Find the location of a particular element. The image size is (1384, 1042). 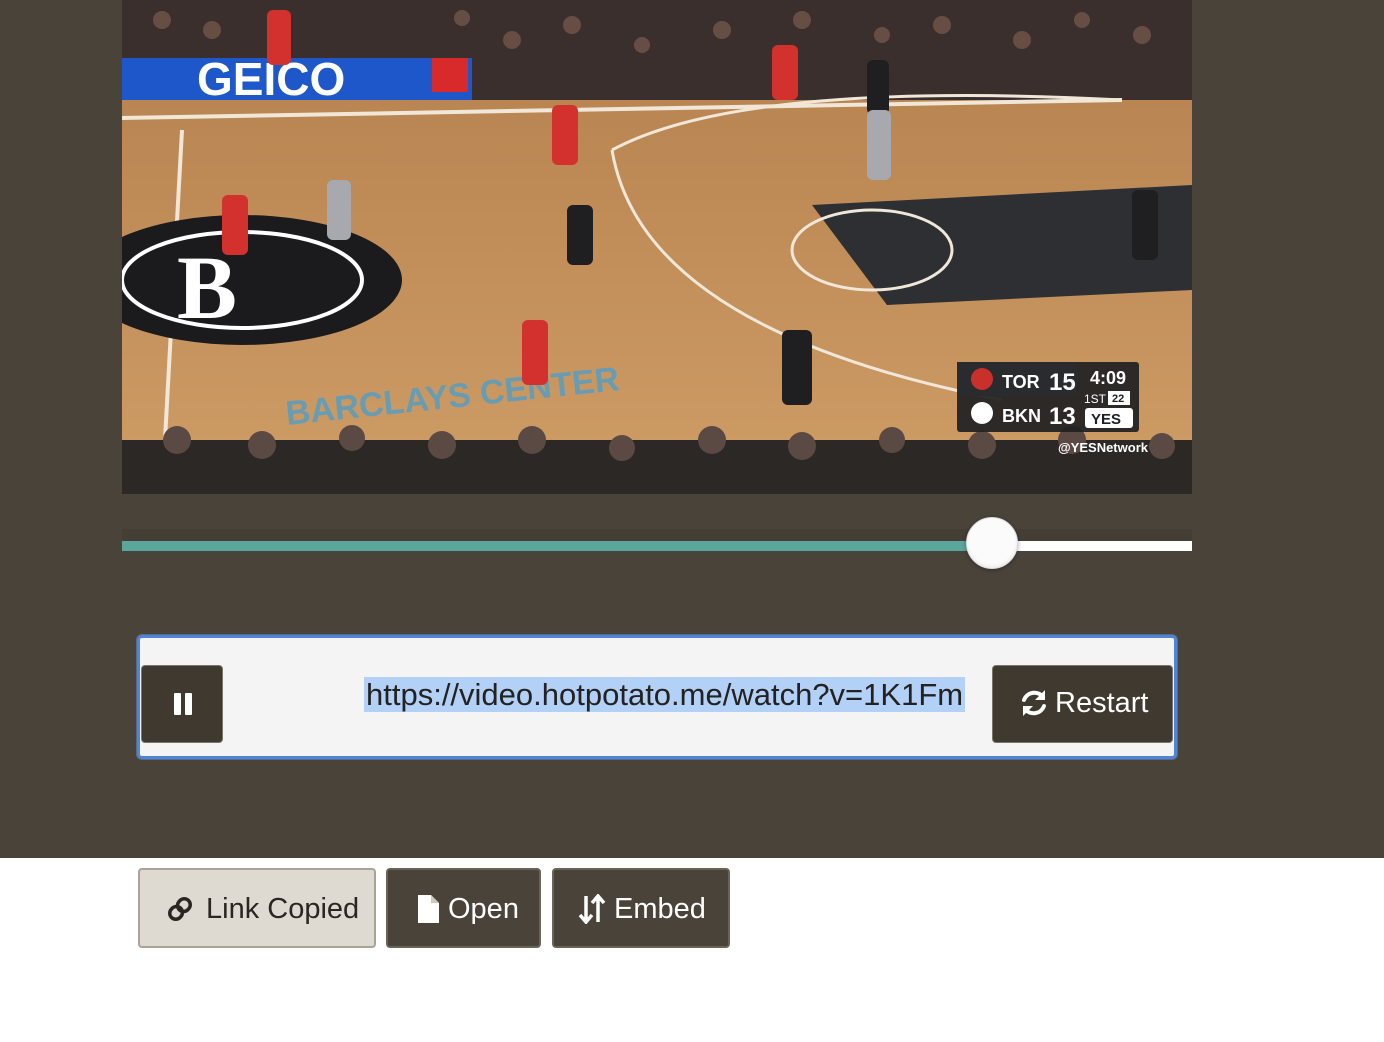

away-score: 15 is located at coordinates (1062, 382).